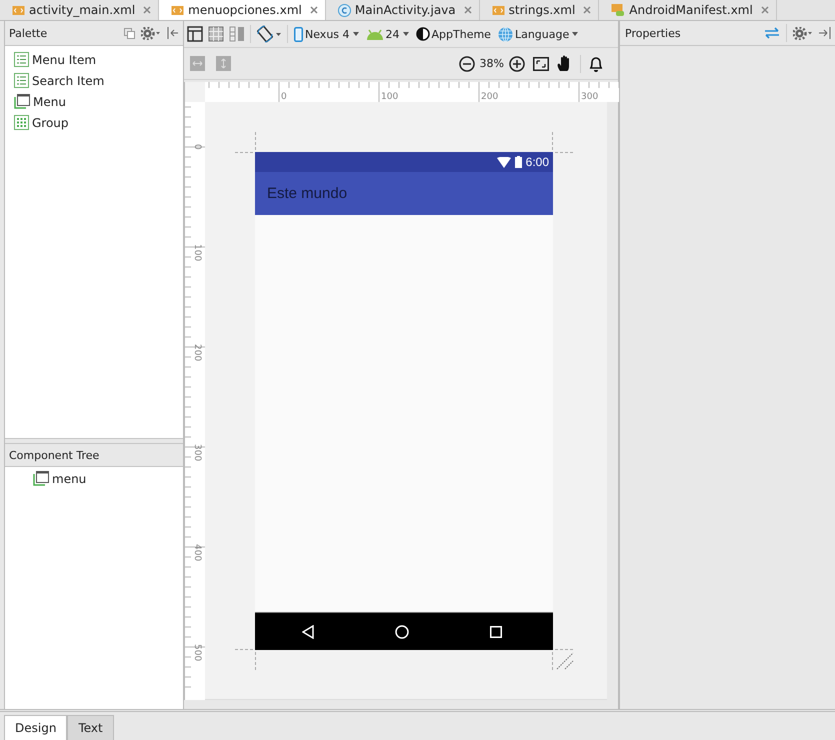 This screenshot has width=835, height=740. I want to click on editor-tab: AndroidManifest.xml, so click(688, 10).